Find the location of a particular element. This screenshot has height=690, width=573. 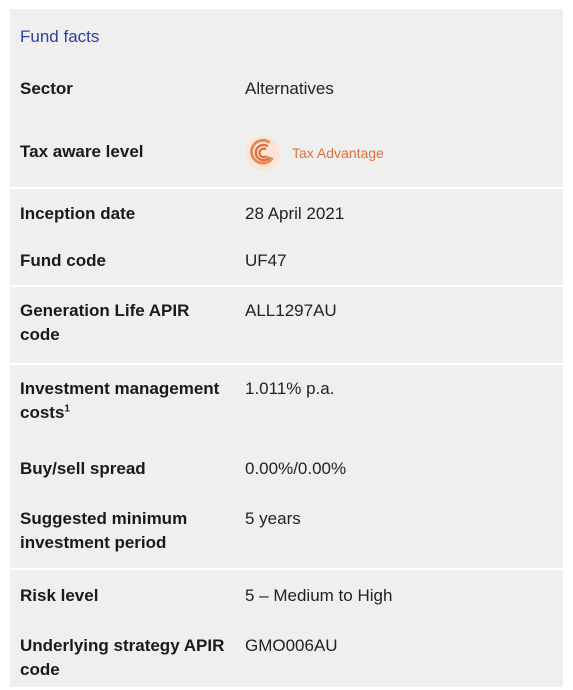

tax-advantage-ring-icon is located at coordinates (263, 153).